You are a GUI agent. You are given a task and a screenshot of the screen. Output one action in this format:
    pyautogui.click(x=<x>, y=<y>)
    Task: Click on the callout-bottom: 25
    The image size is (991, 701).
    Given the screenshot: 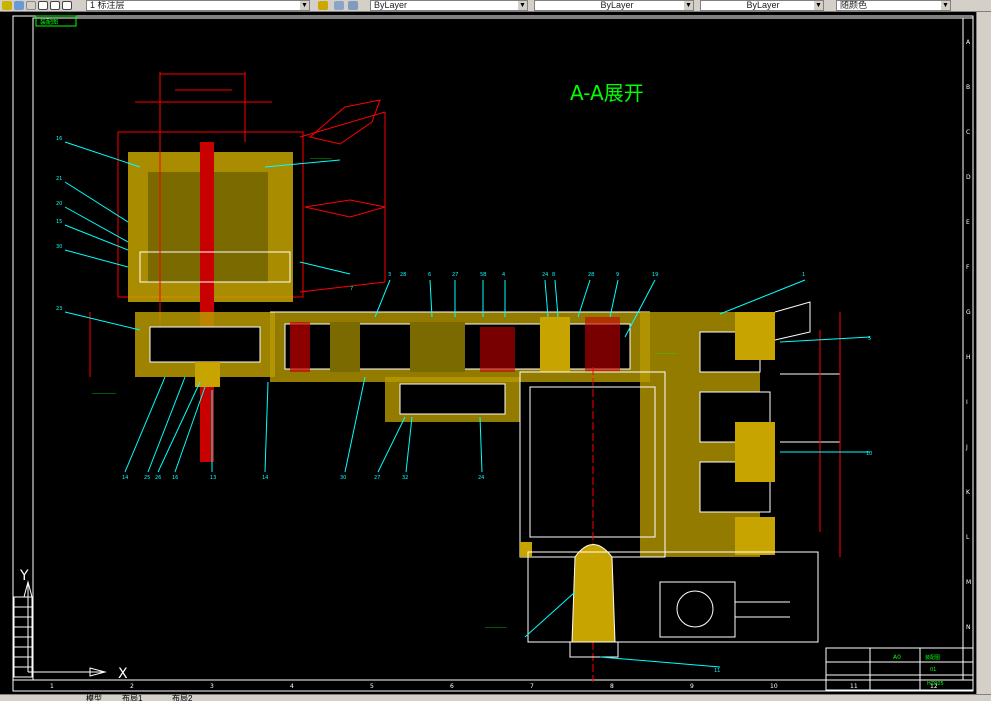 What is the action you would take?
    pyautogui.click(x=147, y=478)
    